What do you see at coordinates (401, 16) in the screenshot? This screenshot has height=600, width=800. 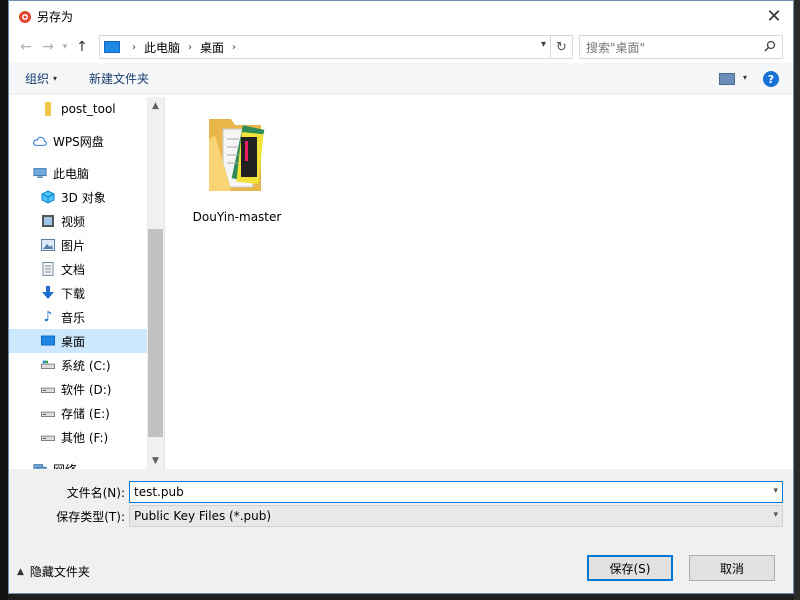 I see `title-bar: 另存为 ✕` at bounding box center [401, 16].